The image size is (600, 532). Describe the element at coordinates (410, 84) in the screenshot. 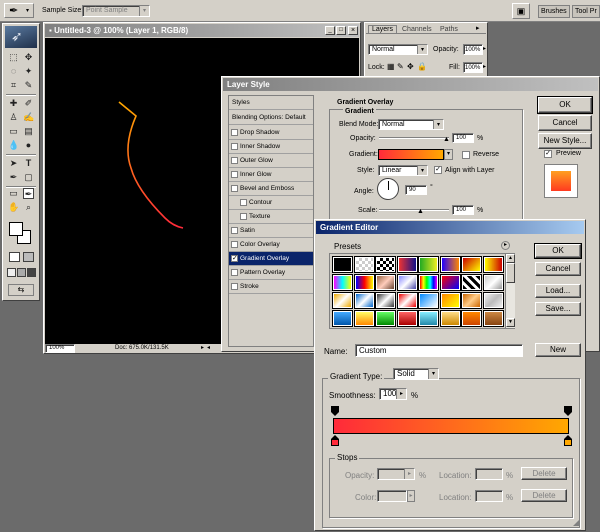

I see `layer-style-titlebar: Layer Style` at that location.